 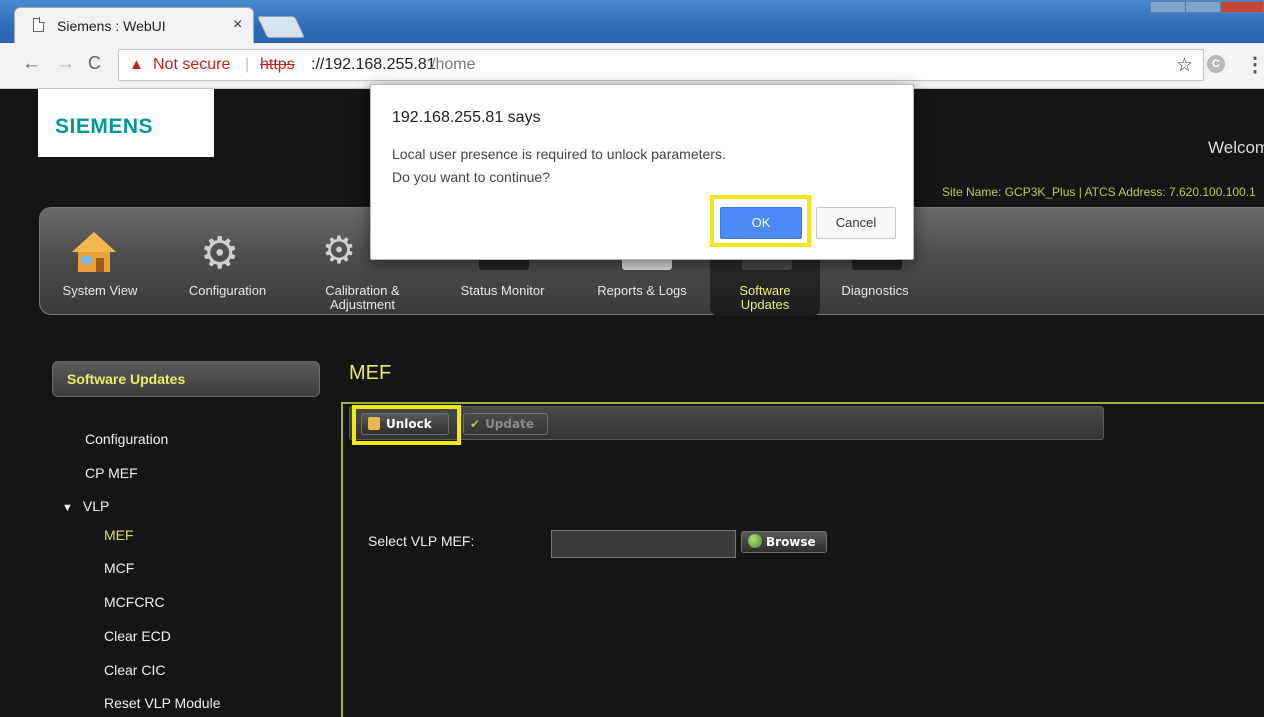 I want to click on sidebar-item-cp-mef: CP MEF, so click(x=111, y=473).